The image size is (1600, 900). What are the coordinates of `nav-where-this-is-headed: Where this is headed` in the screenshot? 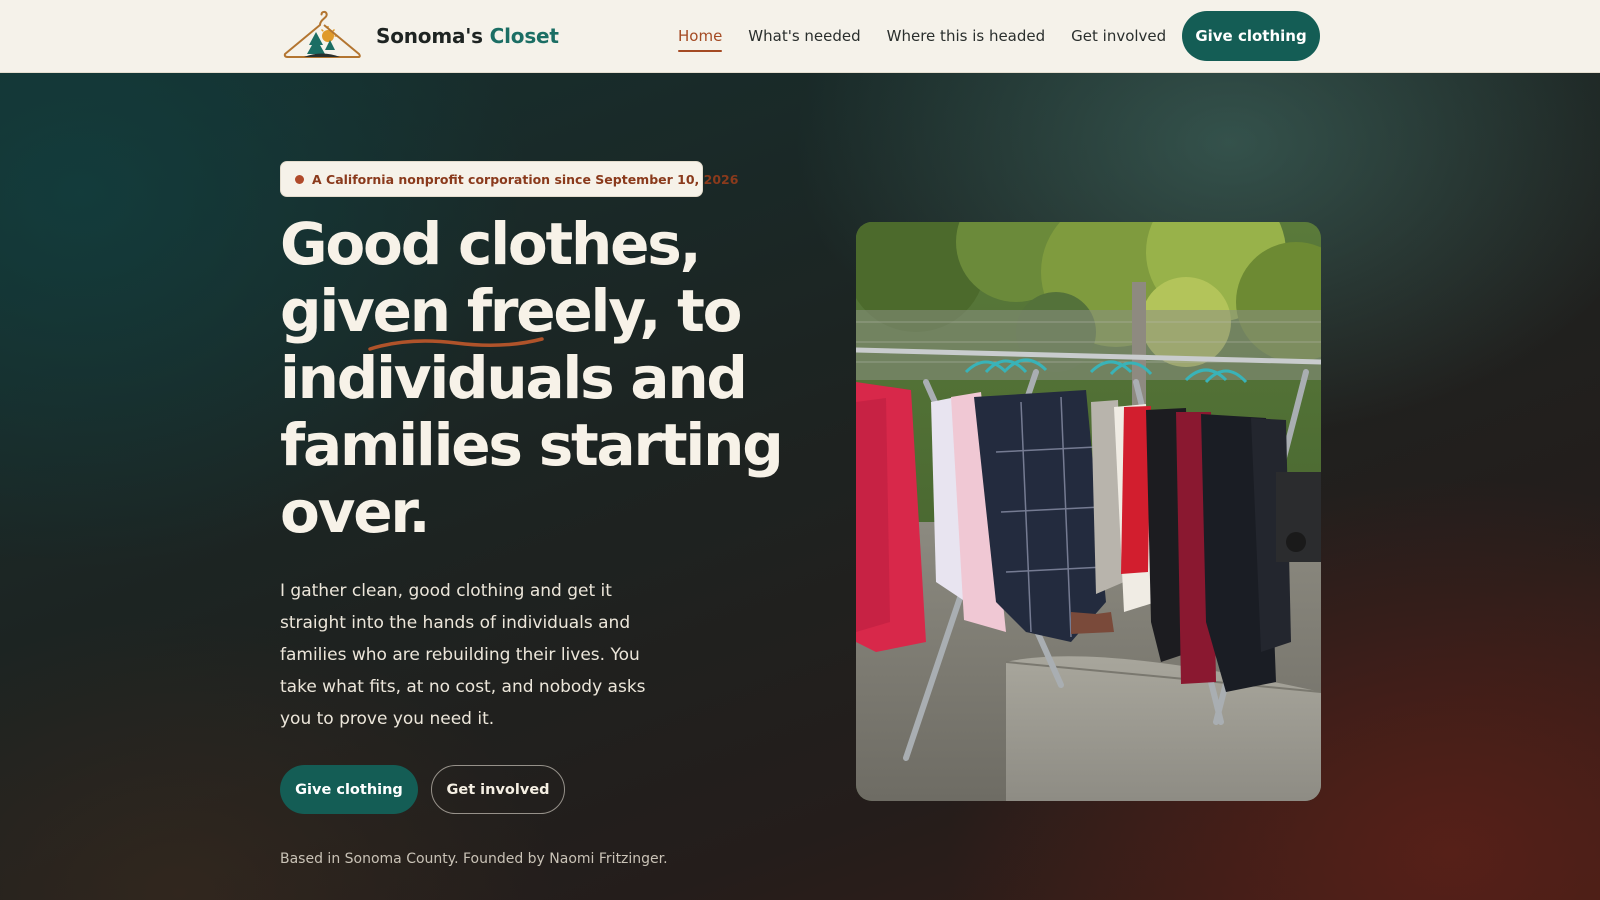 It's located at (966, 36).